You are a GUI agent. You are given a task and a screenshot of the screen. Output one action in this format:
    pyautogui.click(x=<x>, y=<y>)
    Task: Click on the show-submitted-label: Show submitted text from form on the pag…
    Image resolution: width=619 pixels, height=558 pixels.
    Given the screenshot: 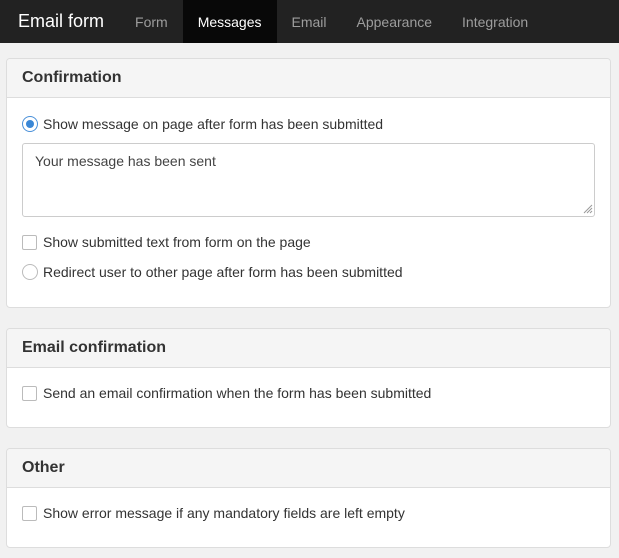 What is the action you would take?
    pyautogui.click(x=177, y=242)
    